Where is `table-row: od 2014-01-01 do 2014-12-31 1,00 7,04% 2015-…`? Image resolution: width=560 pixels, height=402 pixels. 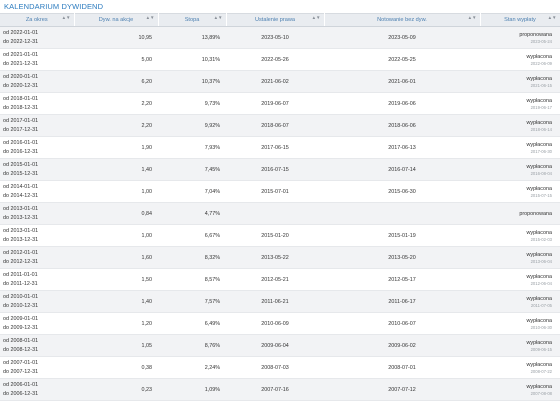 table-row: od 2014-01-01 do 2014-12-31 1,00 7,04% 2015-… is located at coordinates (280, 191).